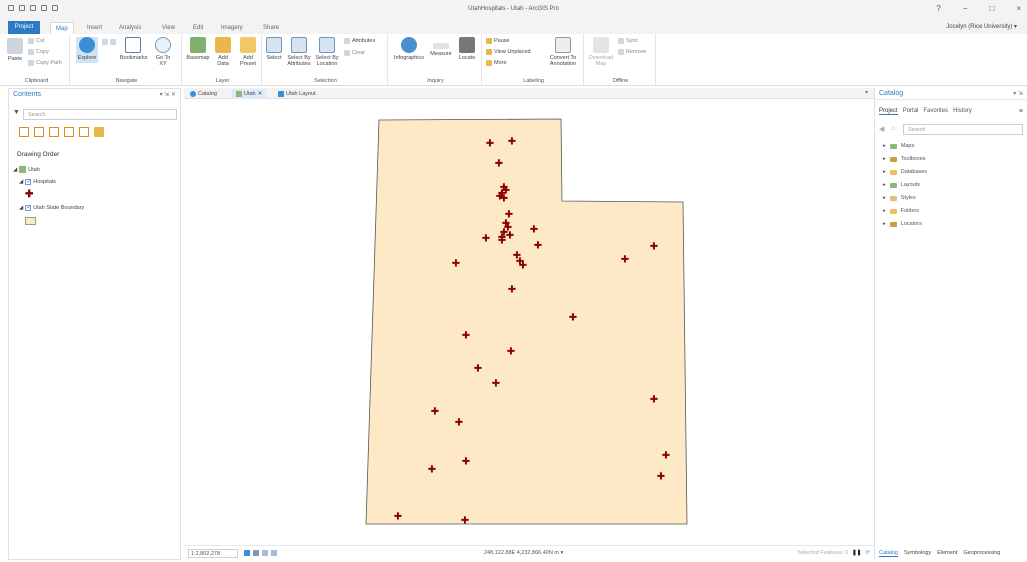  What do you see at coordinates (213, 553) in the screenshot?
I see `scale-selector: 1:2,802,278` at bounding box center [213, 553].